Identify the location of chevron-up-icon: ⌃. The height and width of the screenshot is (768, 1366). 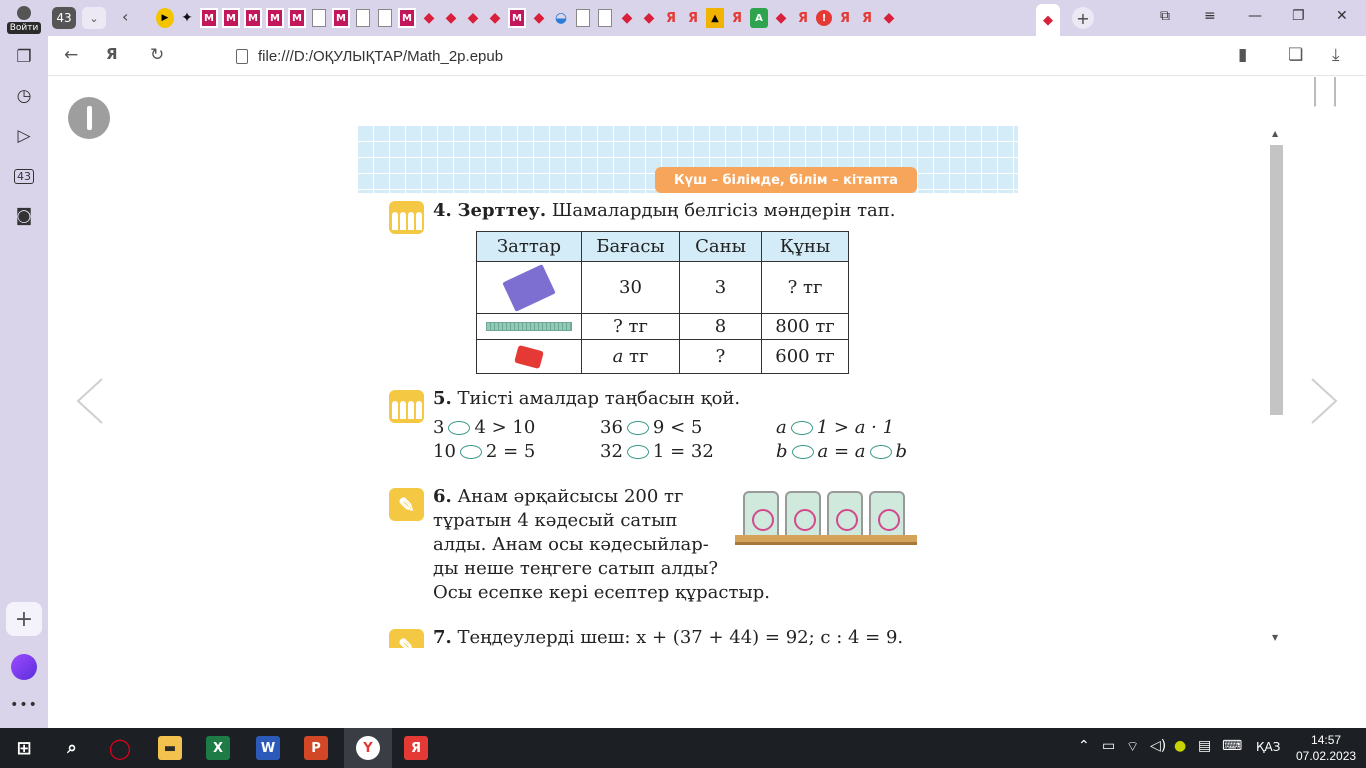
(1084, 746).